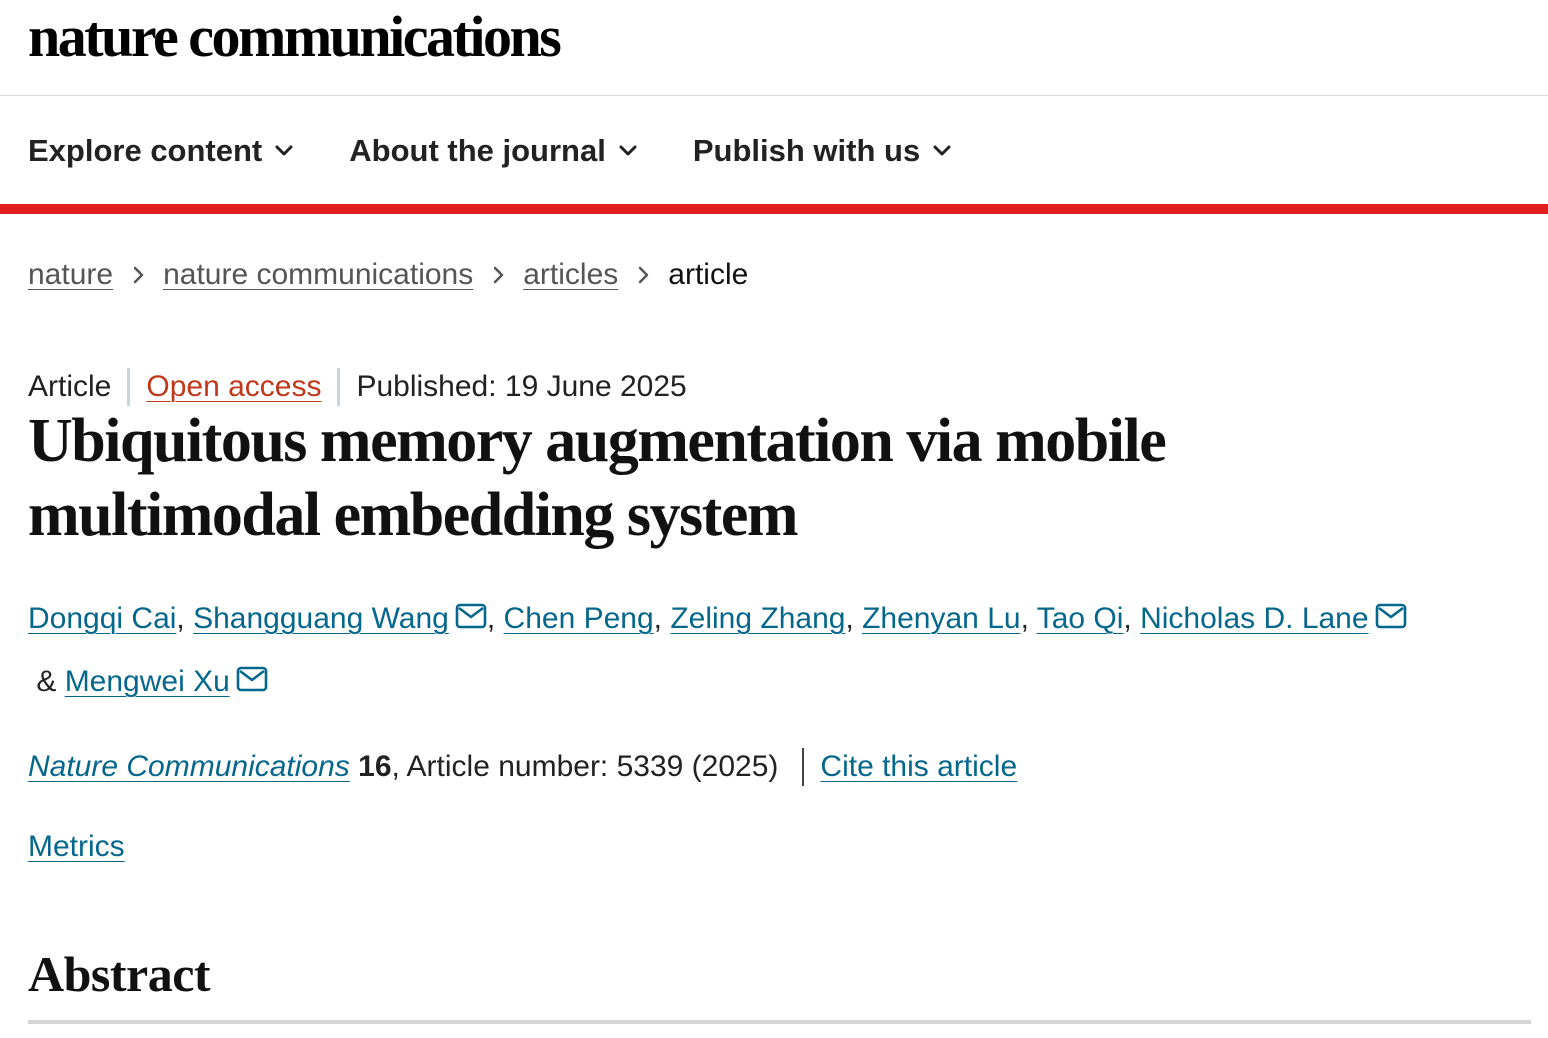 The image size is (1548, 1038). I want to click on abstract-rule, so click(779, 1022).